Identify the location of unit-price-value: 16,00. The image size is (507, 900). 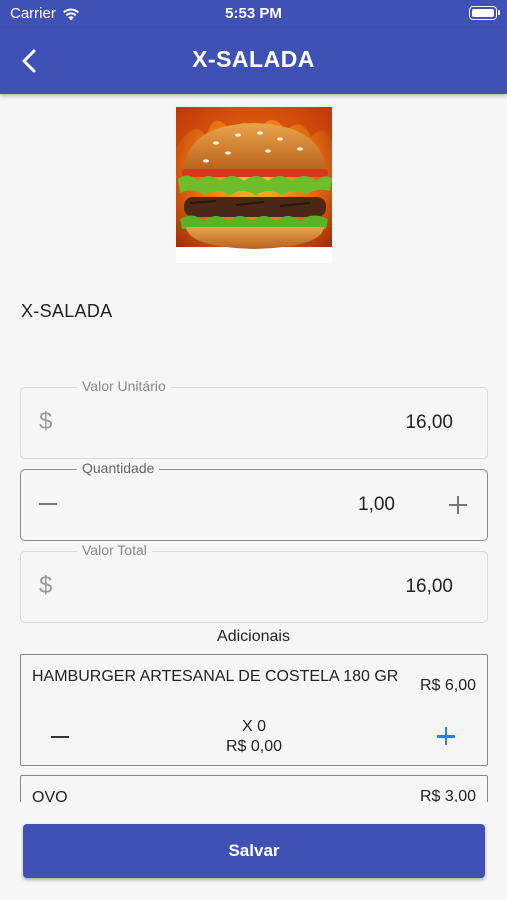
(429, 422).